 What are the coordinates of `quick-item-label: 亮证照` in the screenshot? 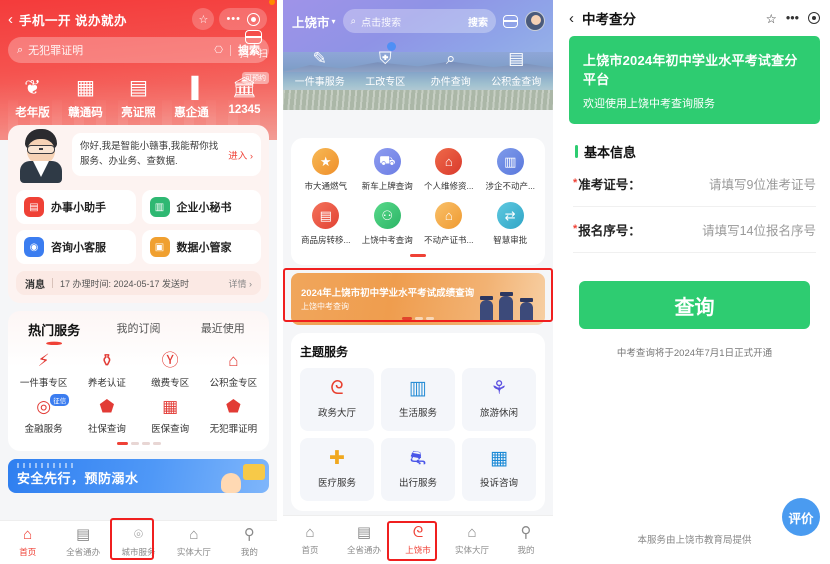 It's located at (138, 113).